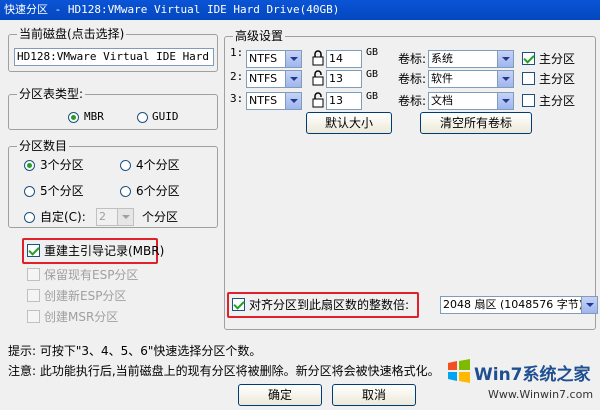  What do you see at coordinates (442, 78) in the screenshot?
I see `row2-vol-value: 软件` at bounding box center [442, 78].